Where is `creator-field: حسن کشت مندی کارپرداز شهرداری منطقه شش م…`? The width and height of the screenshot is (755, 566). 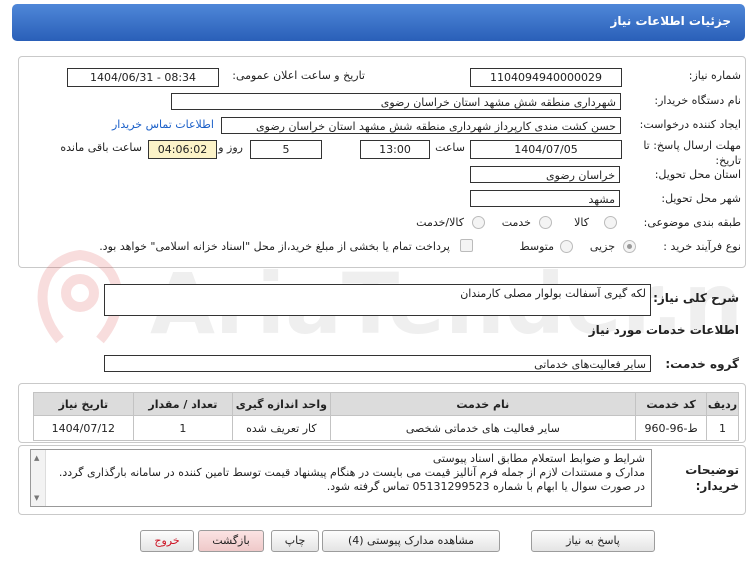 creator-field: حسن کشت مندی کارپرداز شهرداری منطقه شش م… is located at coordinates (421, 125).